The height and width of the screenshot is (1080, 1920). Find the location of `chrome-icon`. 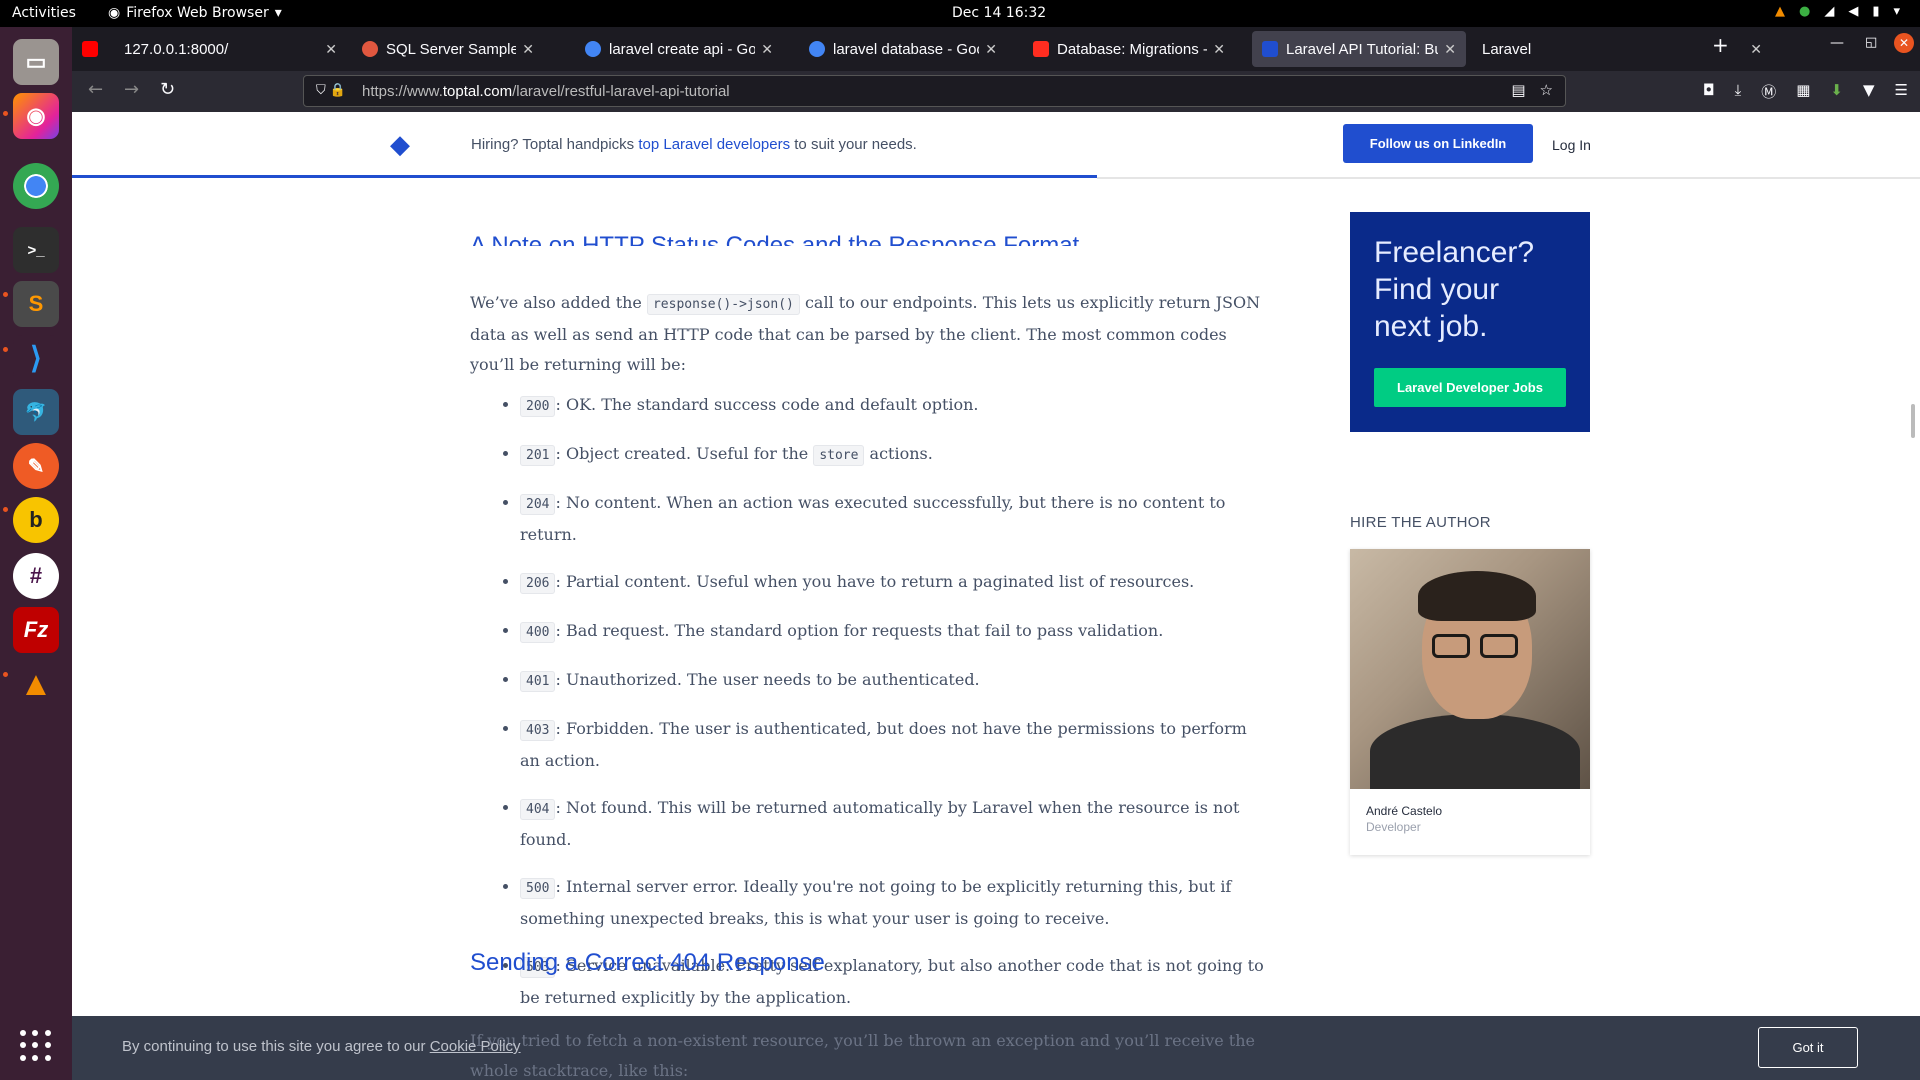

chrome-icon is located at coordinates (36, 186).